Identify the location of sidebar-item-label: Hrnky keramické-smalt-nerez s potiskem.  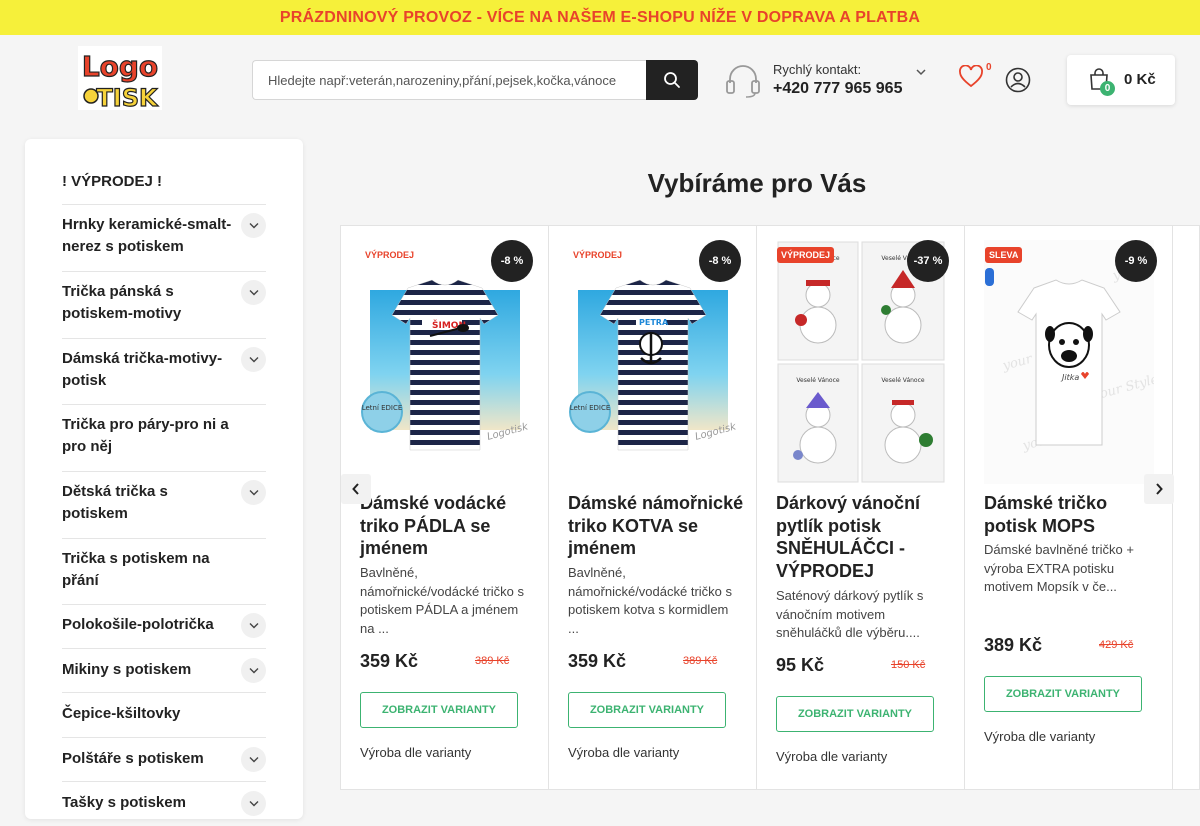
(147, 235).